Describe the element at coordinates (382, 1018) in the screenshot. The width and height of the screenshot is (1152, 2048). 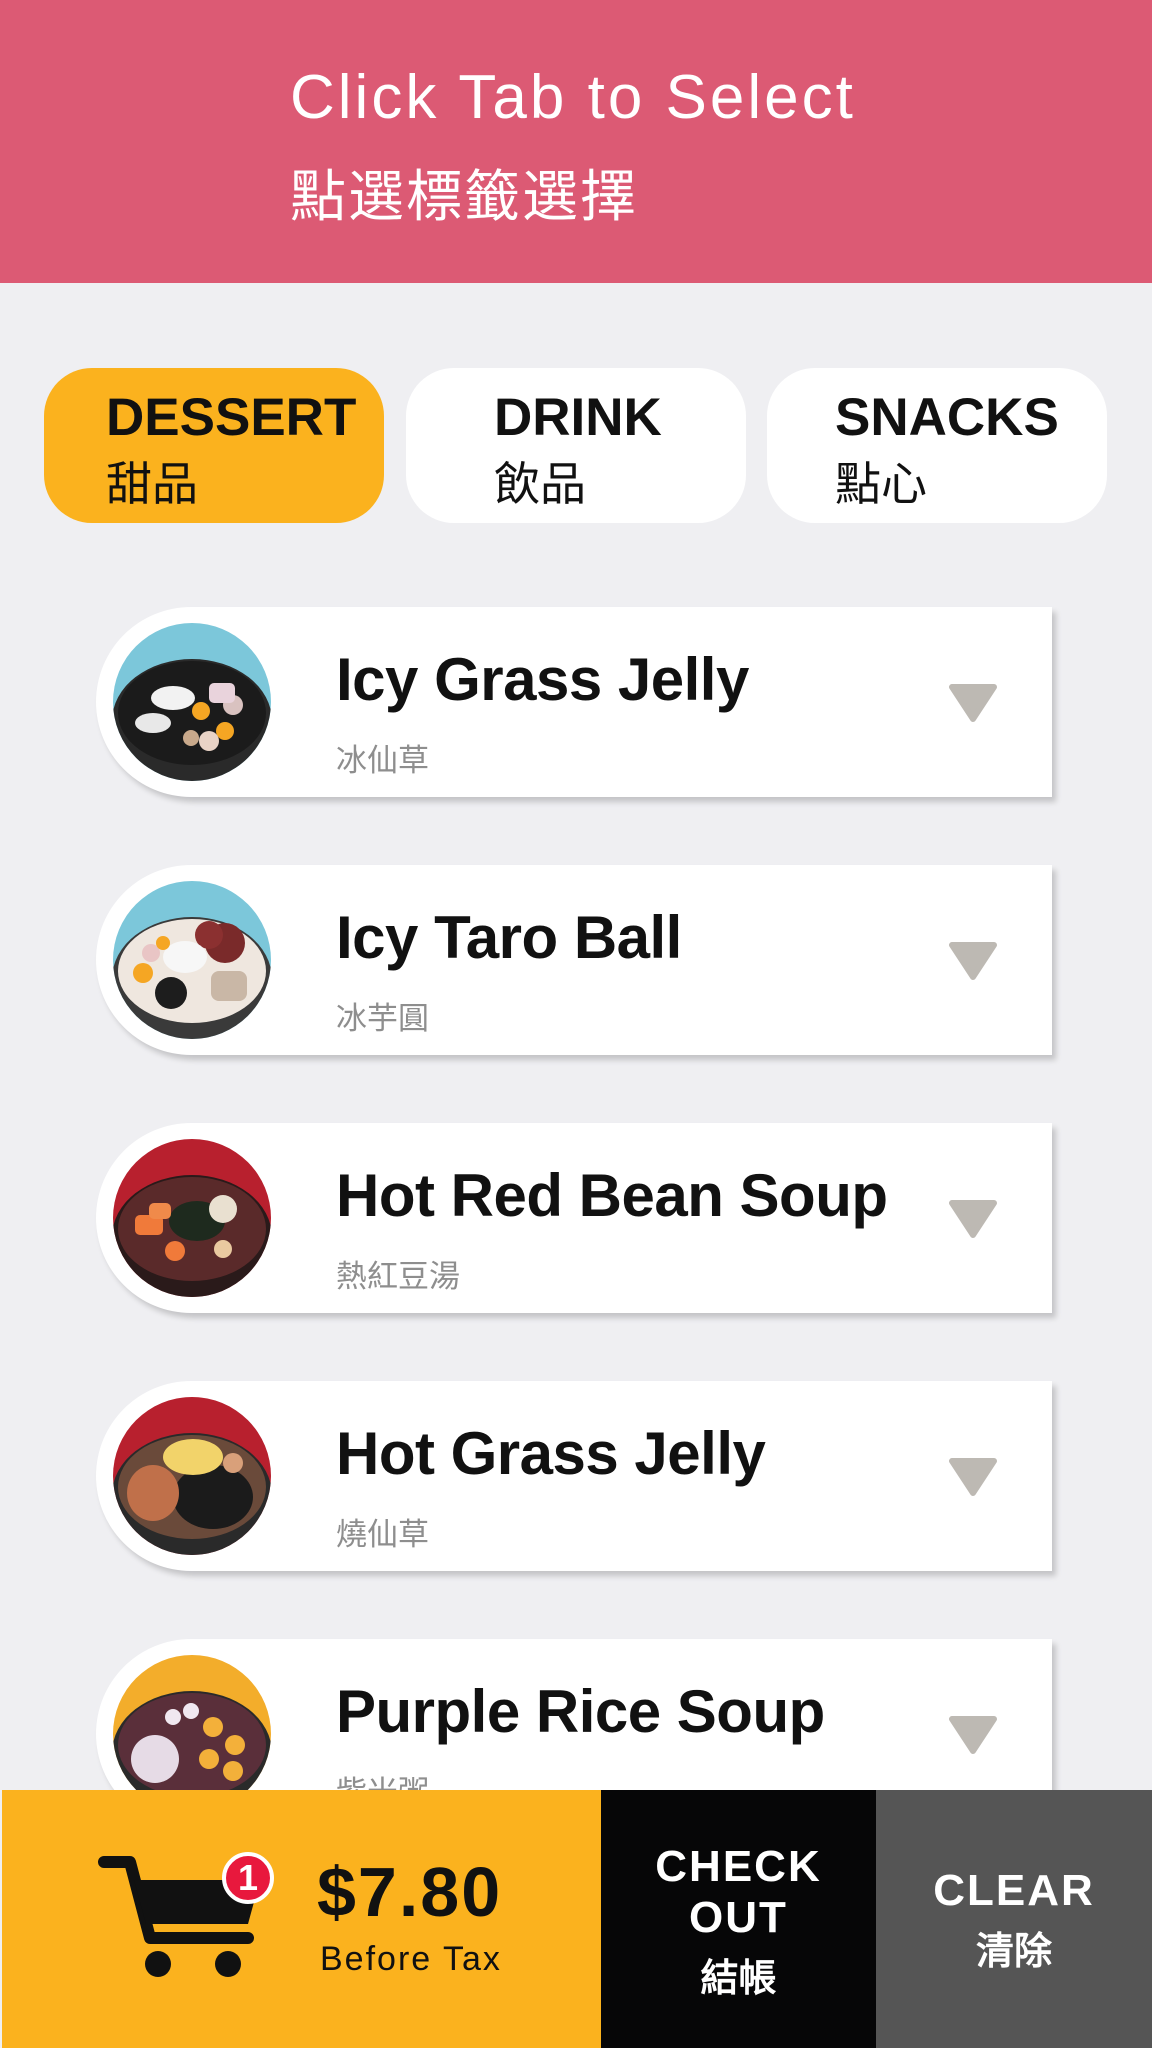
I see `item-name-zh: 冰芋圓` at that location.